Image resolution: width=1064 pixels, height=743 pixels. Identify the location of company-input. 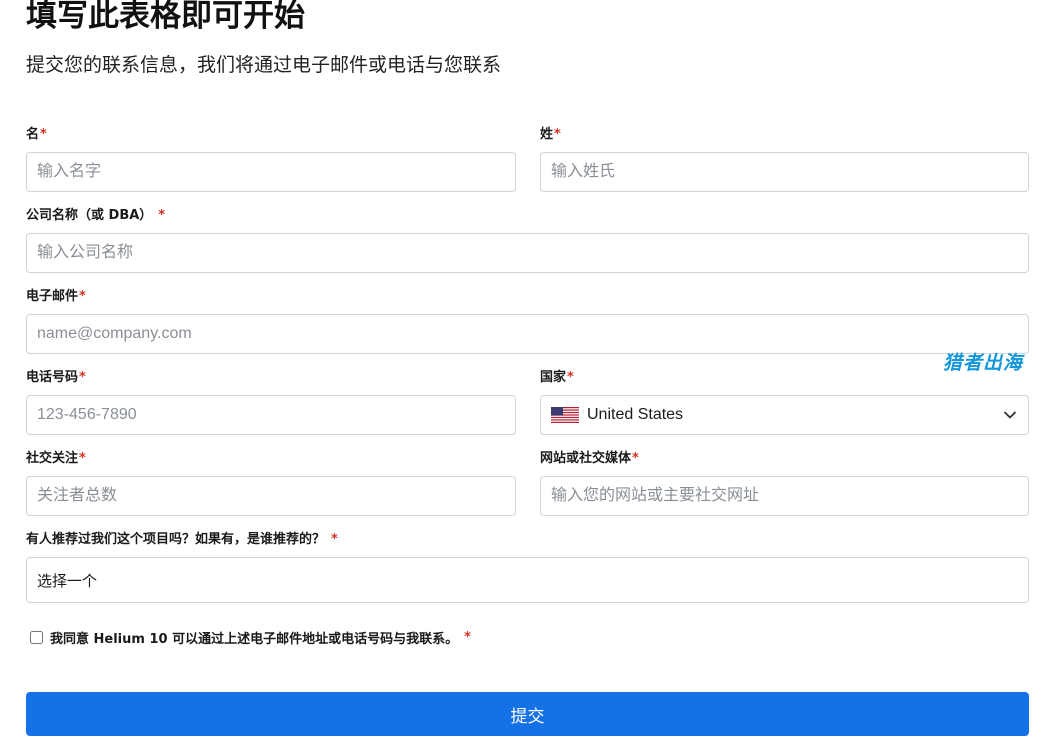
(527, 253).